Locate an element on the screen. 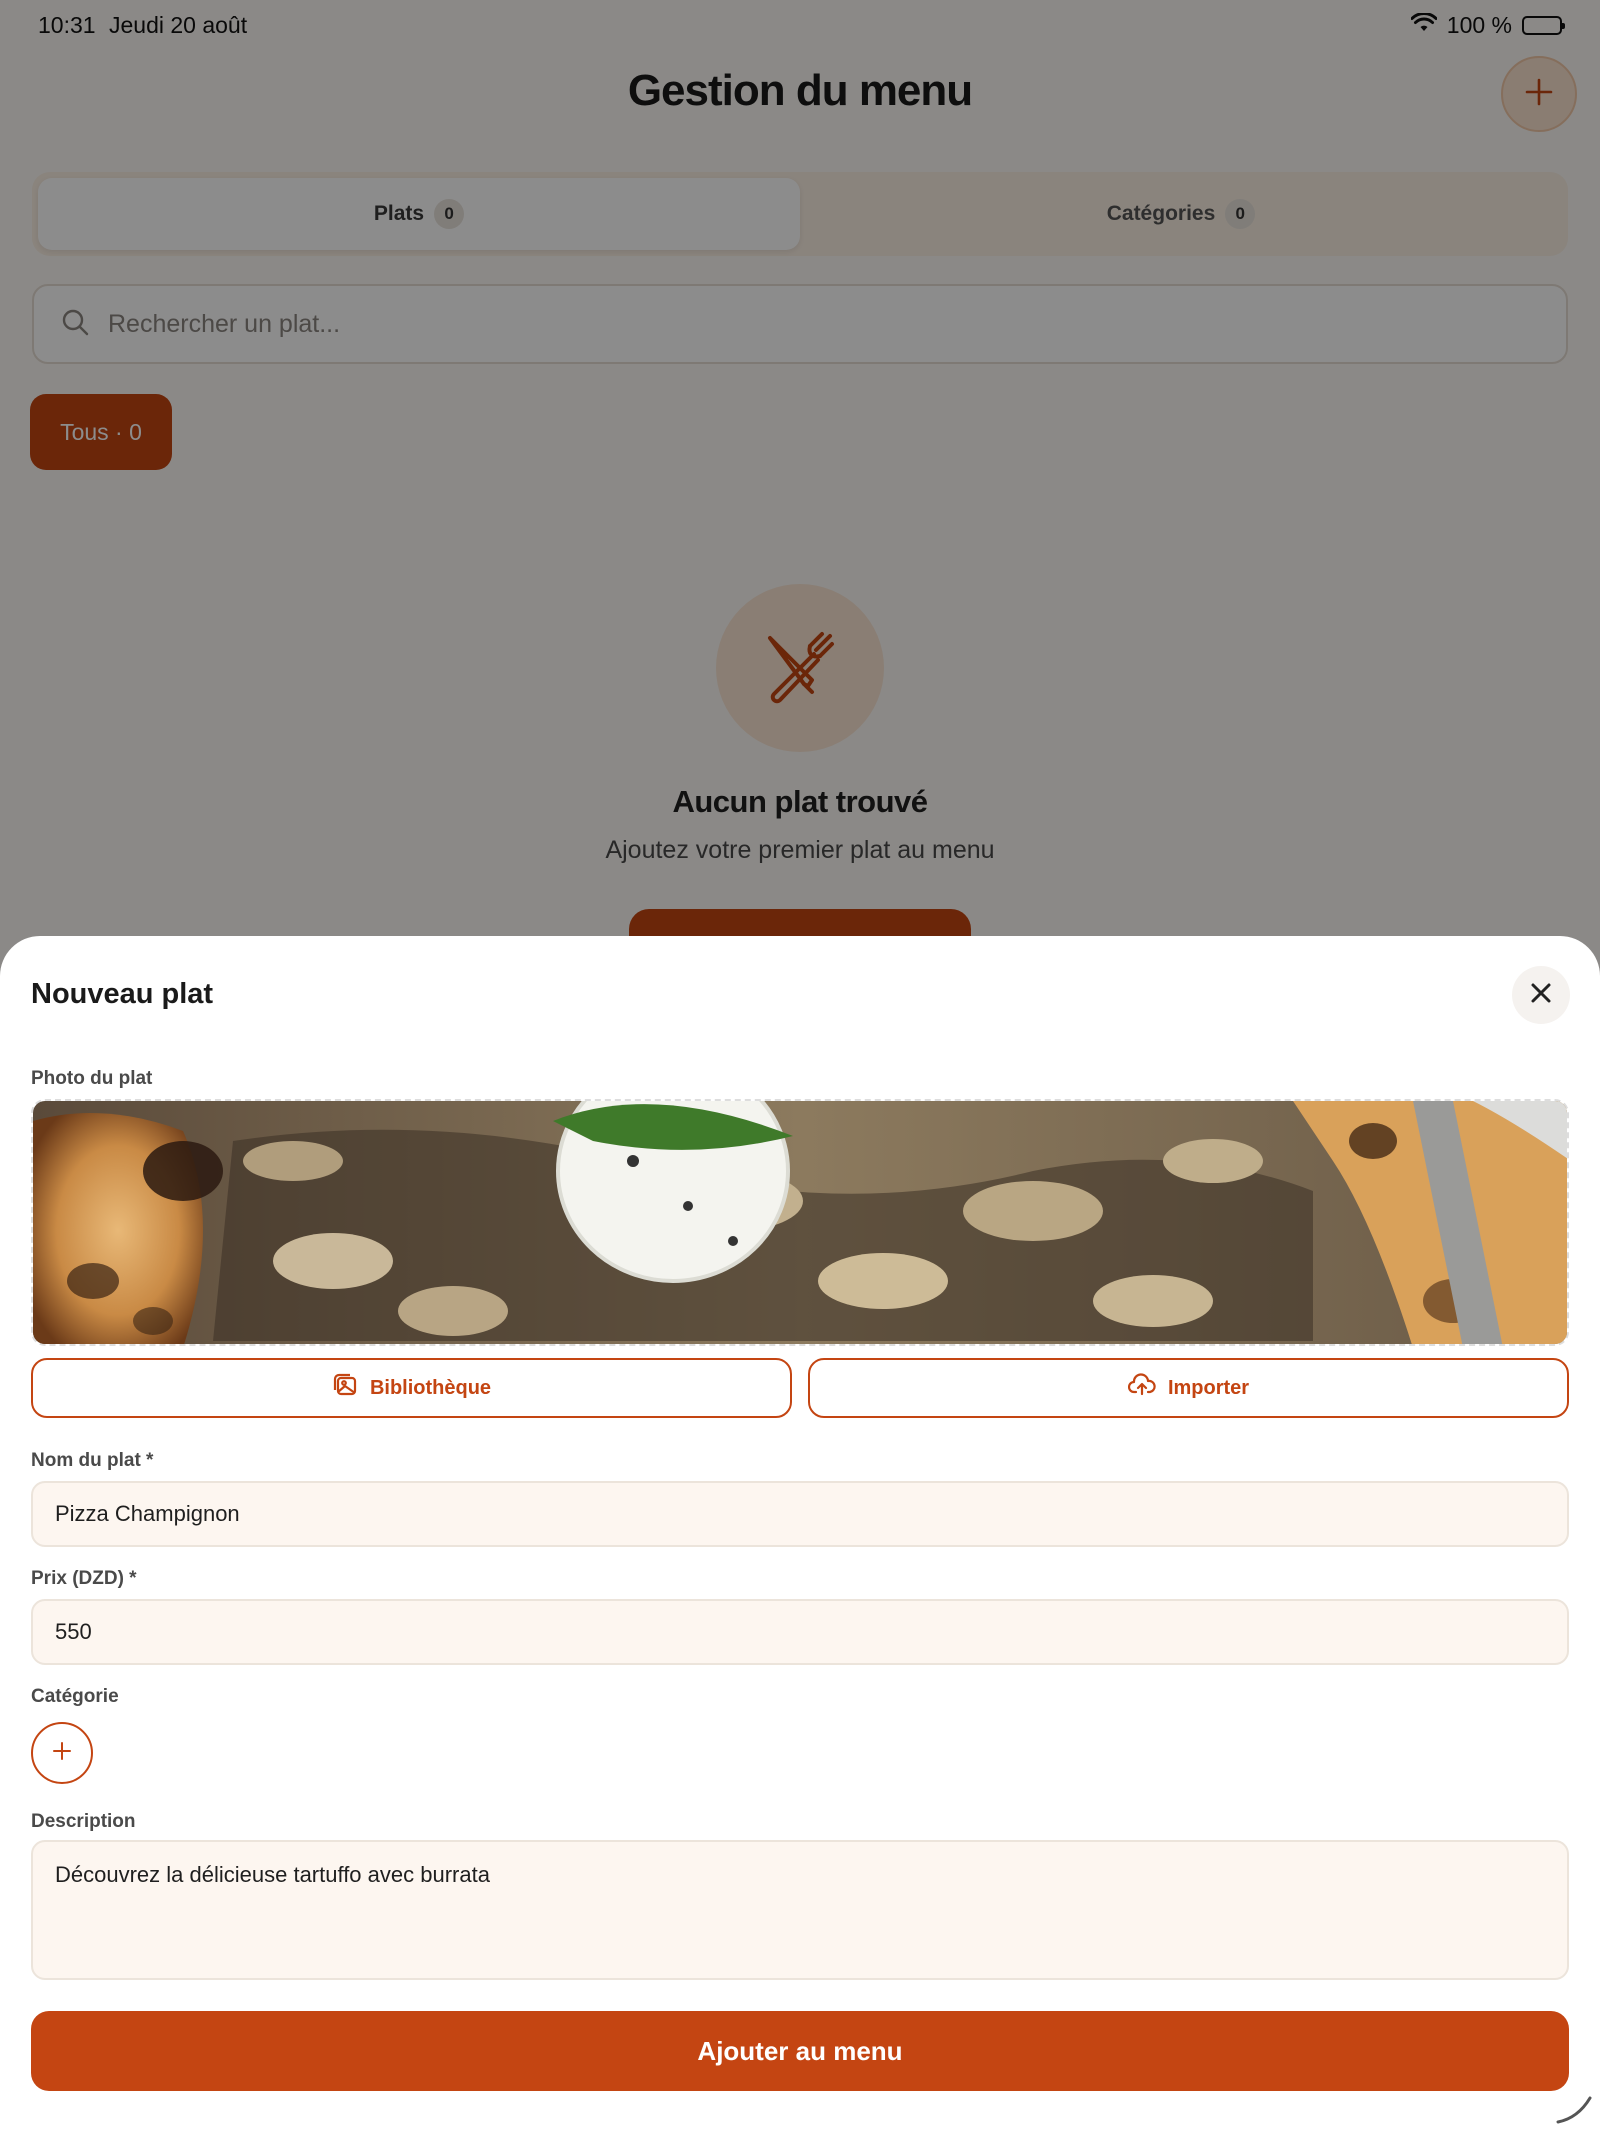 The height and width of the screenshot is (2134, 1600). close-icon is located at coordinates (1541, 995).